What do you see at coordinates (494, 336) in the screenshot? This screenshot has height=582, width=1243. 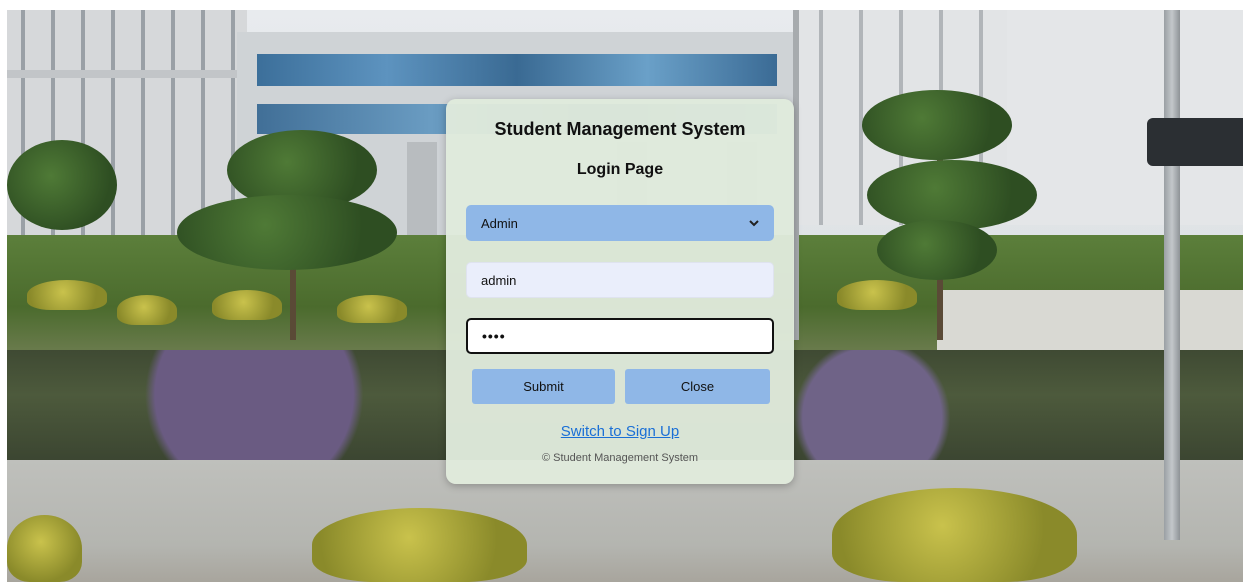 I see `password-value: ••••` at bounding box center [494, 336].